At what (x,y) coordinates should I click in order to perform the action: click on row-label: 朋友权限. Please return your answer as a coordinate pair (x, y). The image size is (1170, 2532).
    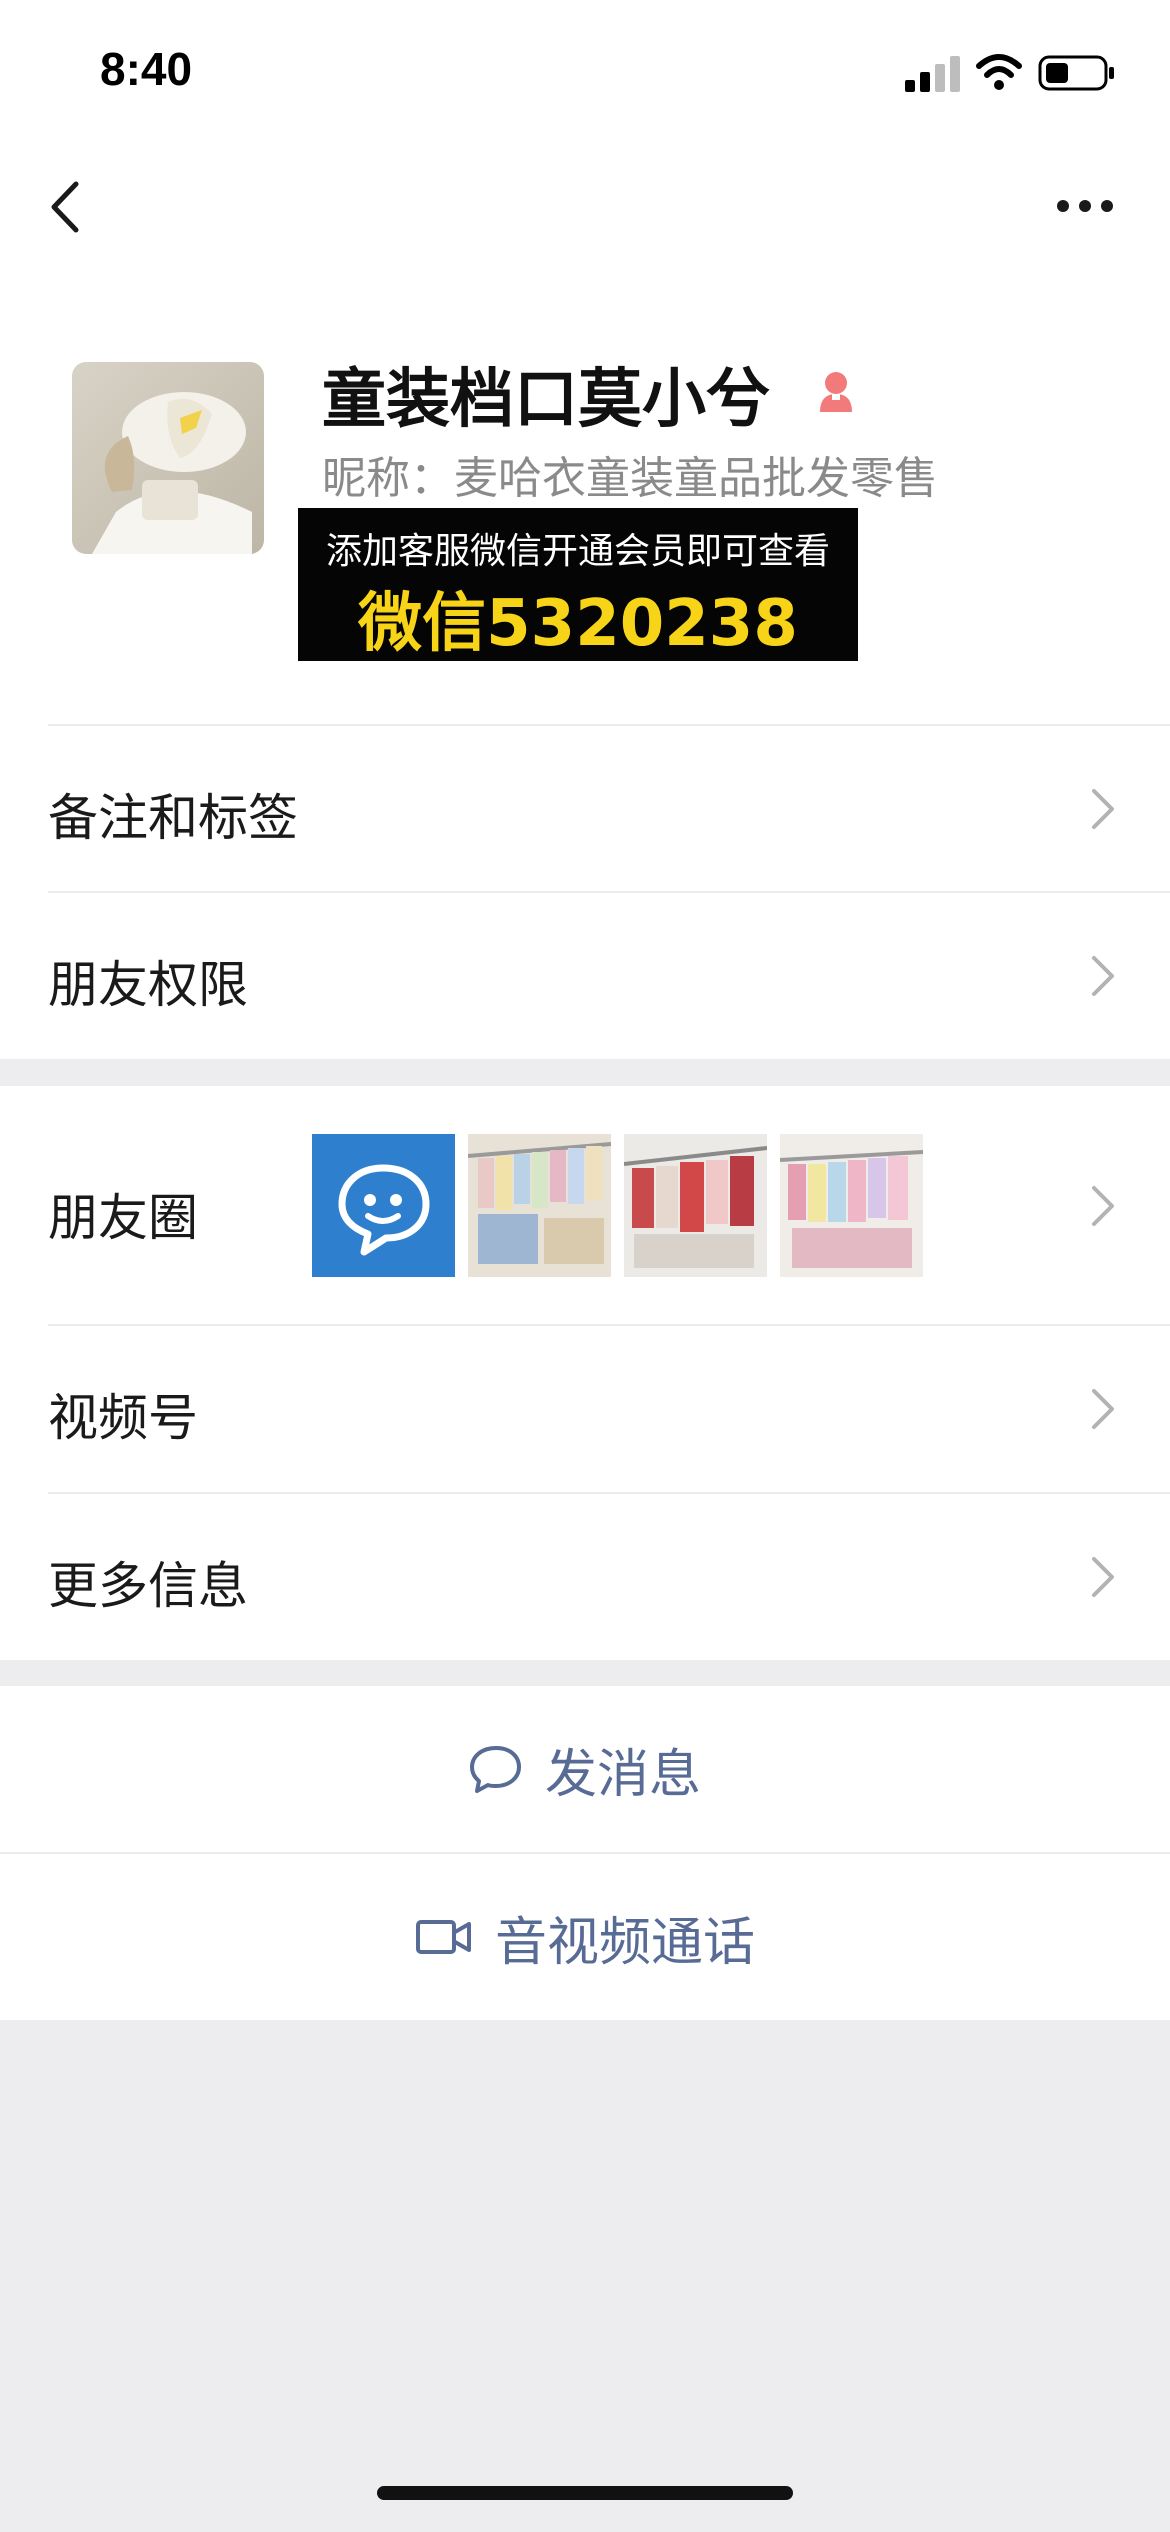
    Looking at the image, I should click on (148, 985).